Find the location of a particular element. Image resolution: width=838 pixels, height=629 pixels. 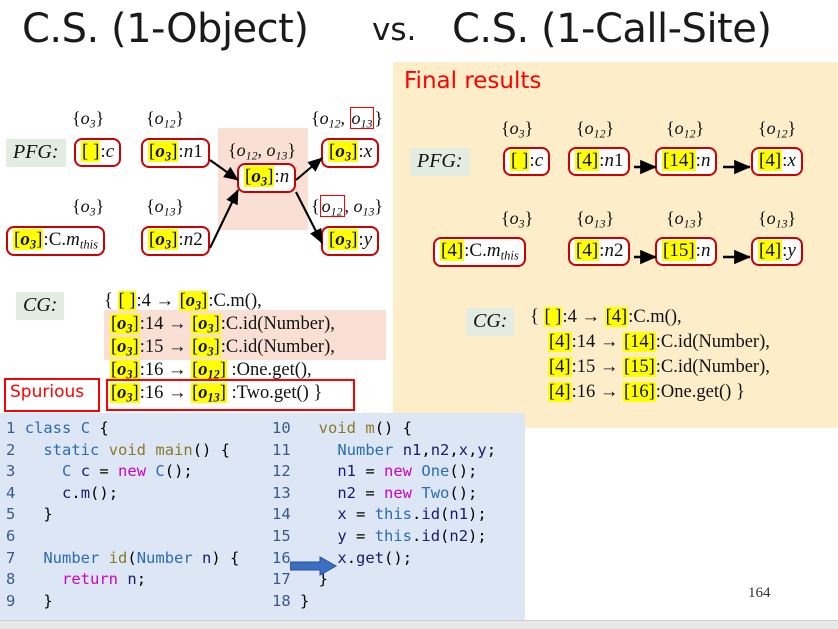

right-pfg-node-n-15: [15]:n is located at coordinates (686, 251).